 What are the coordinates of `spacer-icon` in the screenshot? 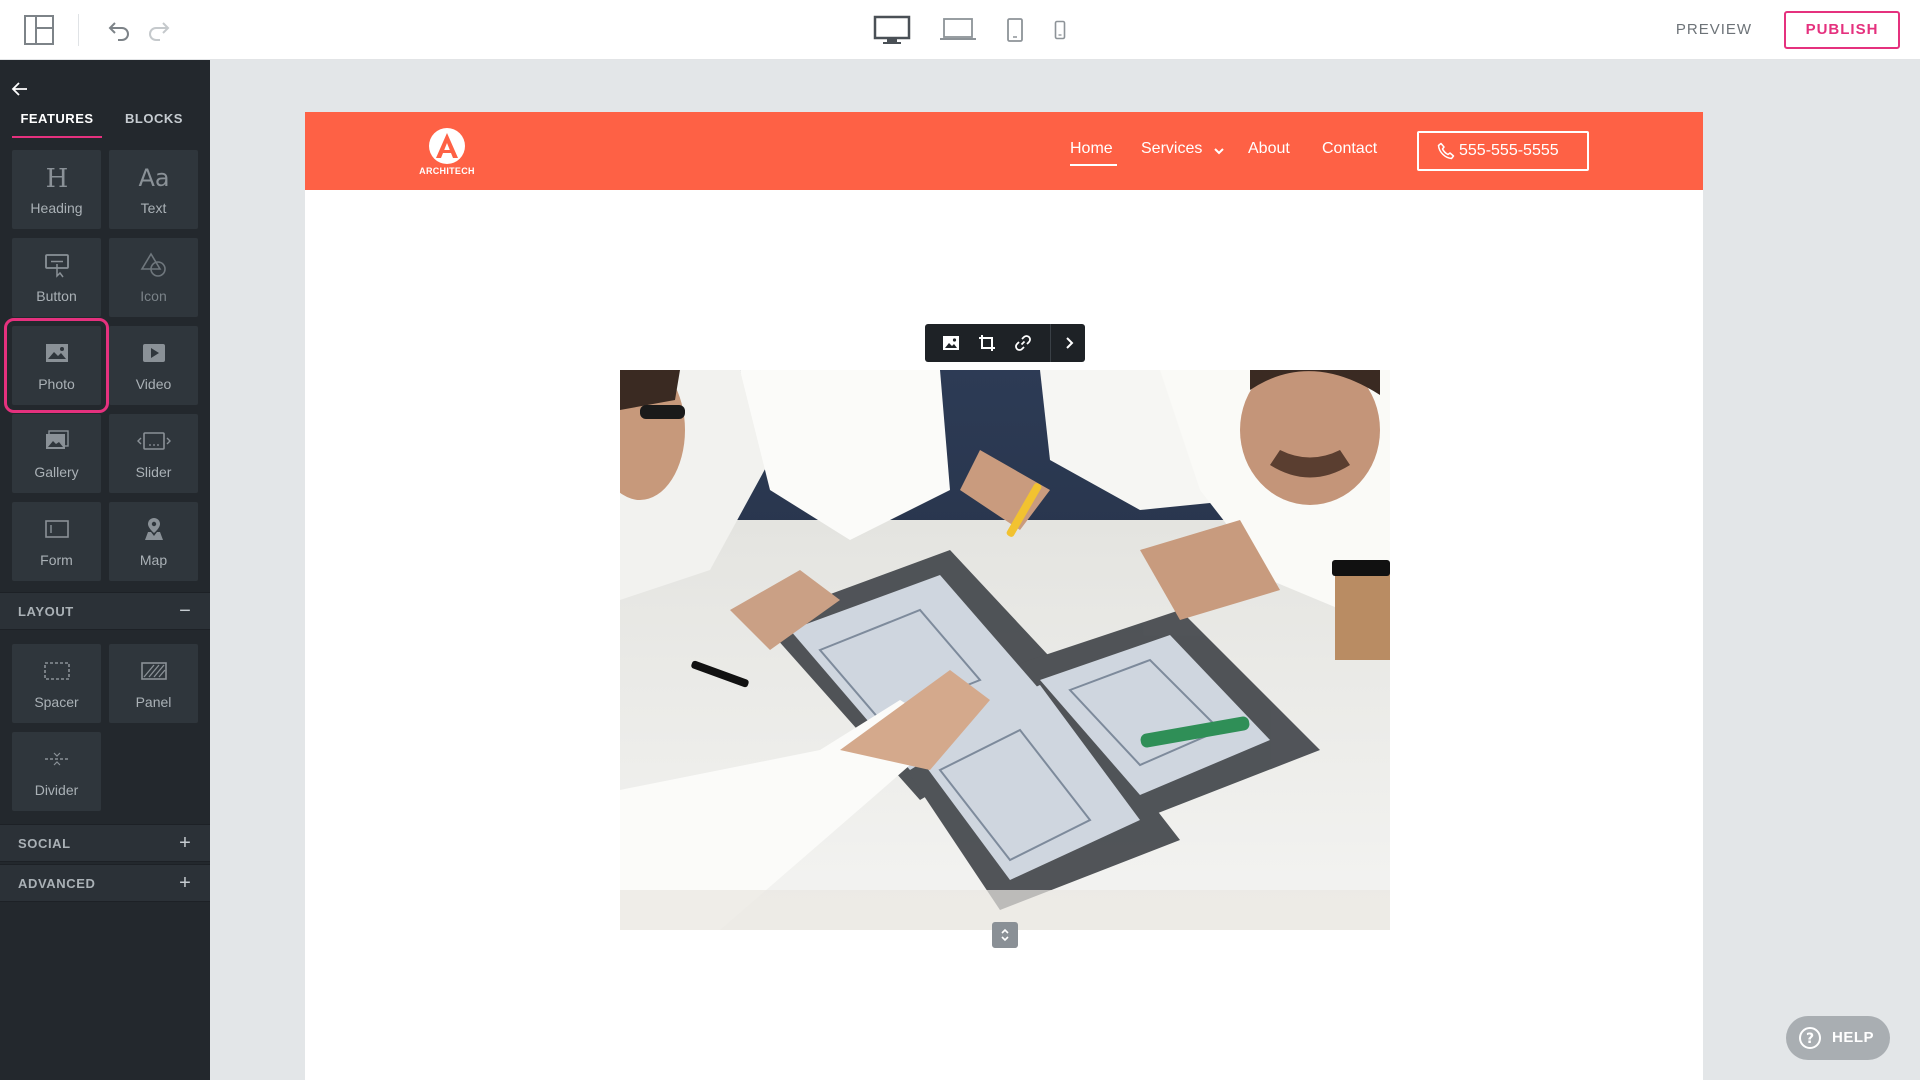 It's located at (56, 671).